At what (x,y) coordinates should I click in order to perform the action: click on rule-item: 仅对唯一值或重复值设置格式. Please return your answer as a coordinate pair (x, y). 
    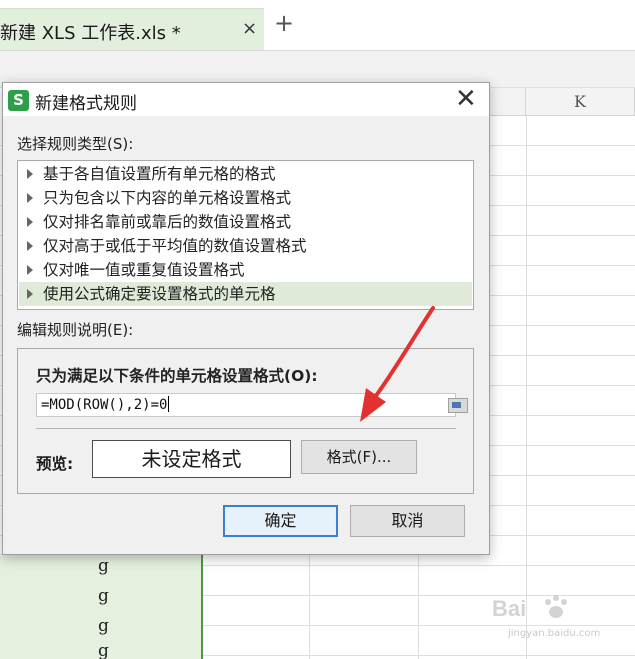
    Looking at the image, I should click on (245, 270).